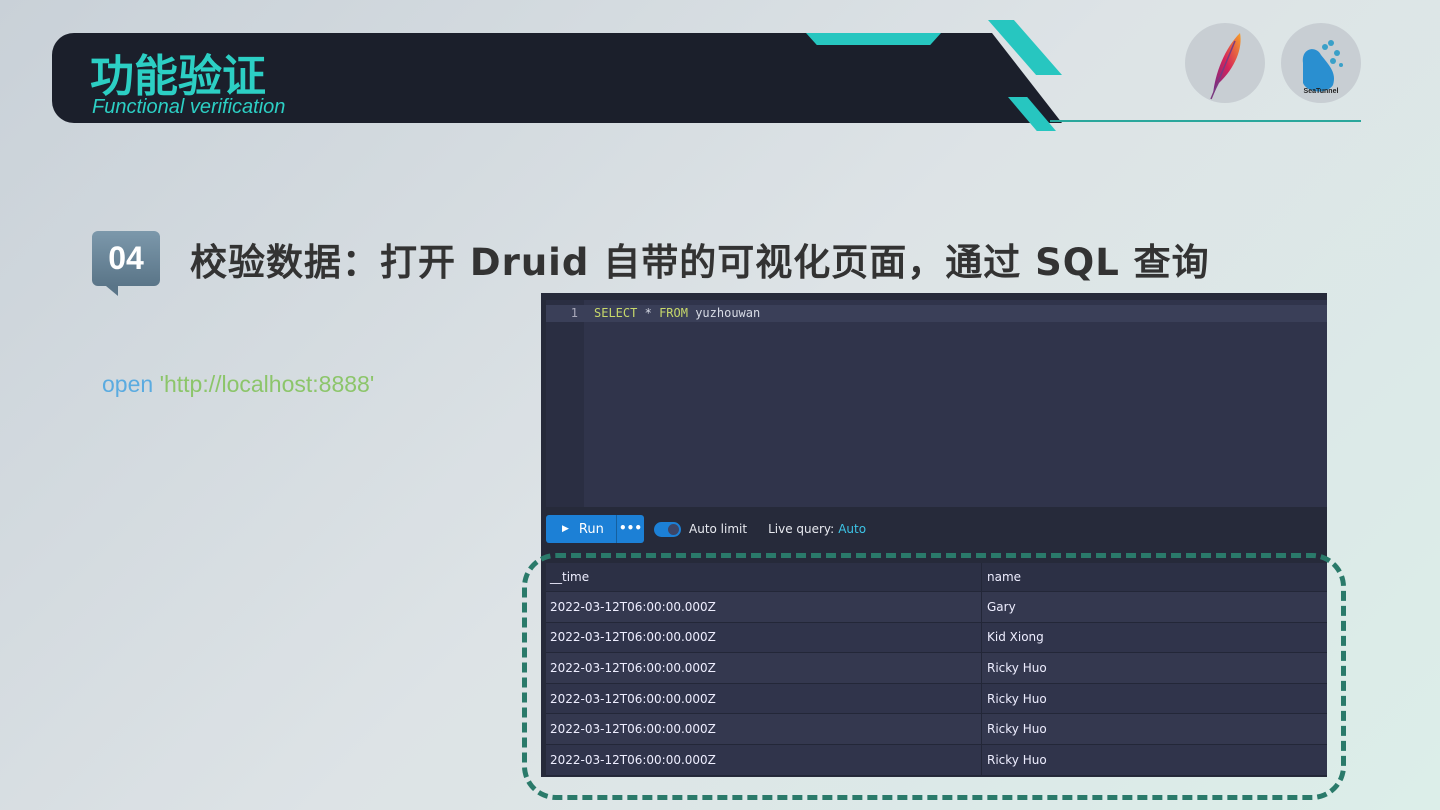  I want to click on command-keyword: open, so click(128, 384).